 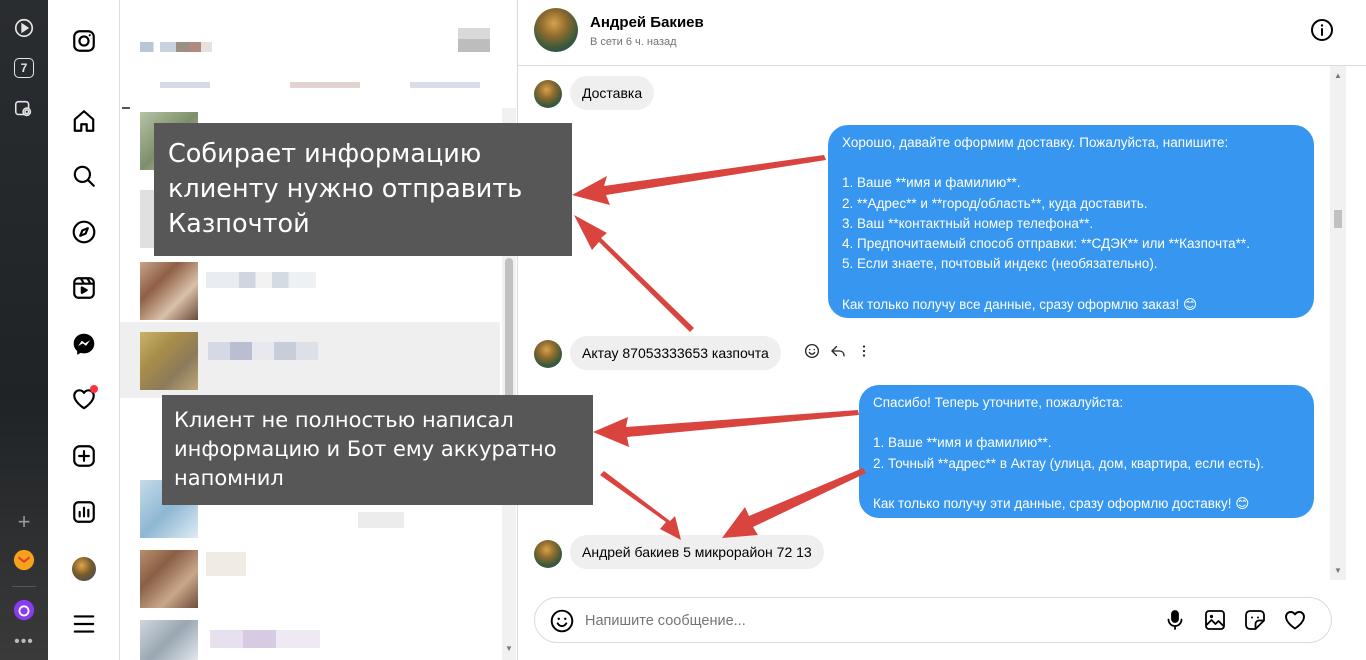 I want to click on alice-assistant-icon, so click(x=24, y=610).